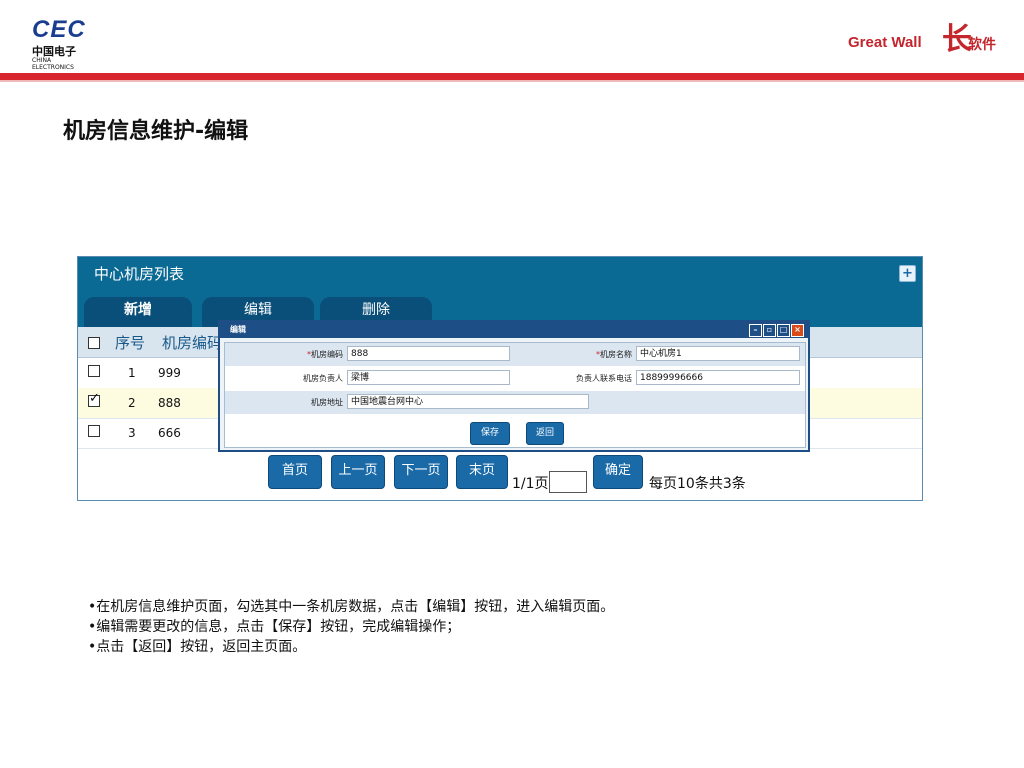 The height and width of the screenshot is (768, 1024). Describe the element at coordinates (197, 647) in the screenshot. I see `note-line: •点击【返回】按钮，返回主页面。` at that location.